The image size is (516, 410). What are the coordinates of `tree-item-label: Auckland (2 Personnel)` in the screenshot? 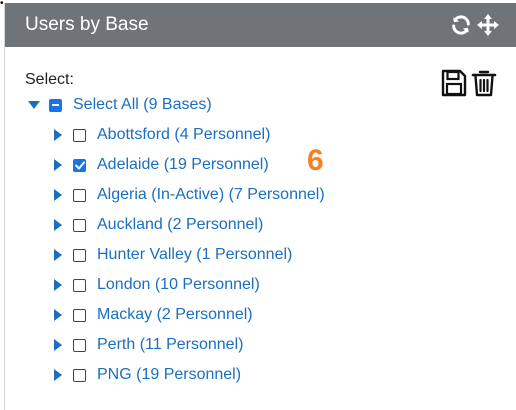 It's located at (180, 225).